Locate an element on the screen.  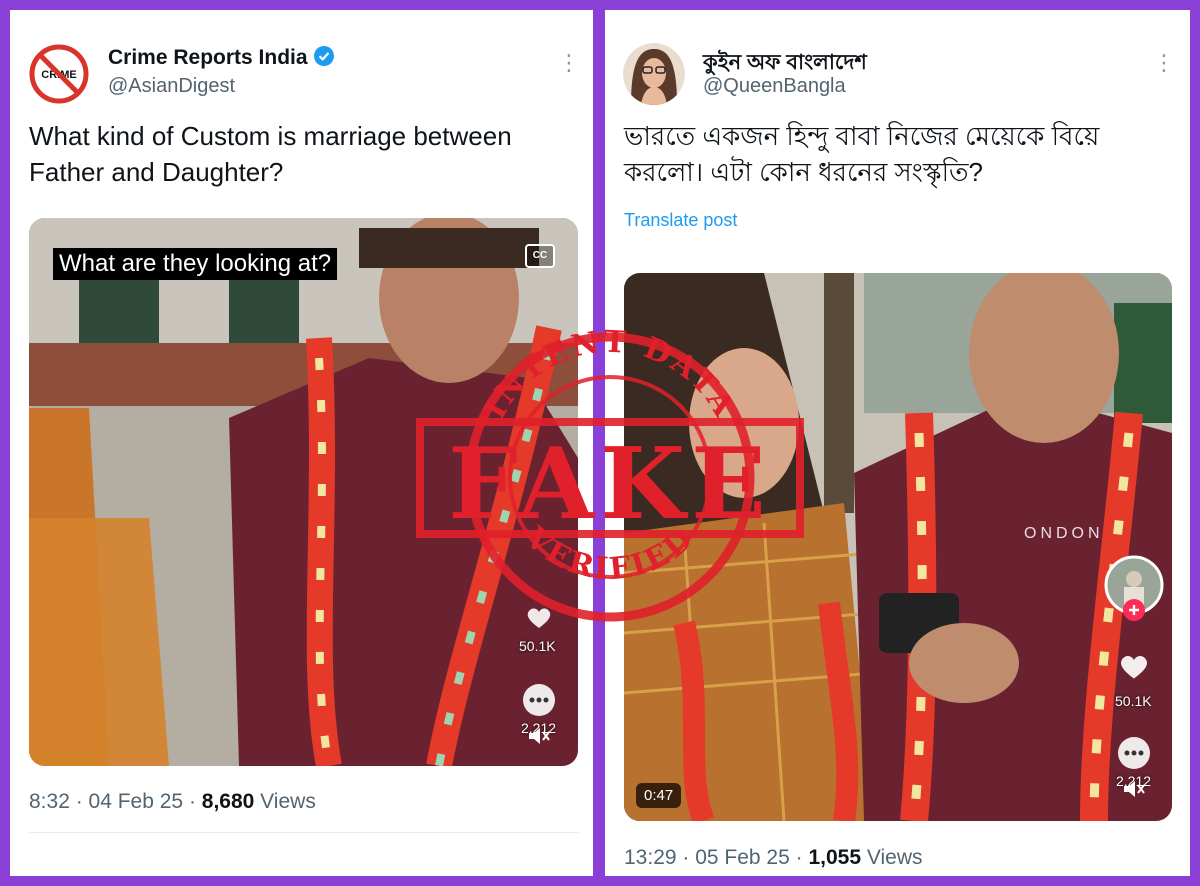
plus-icon is located at coordinates (1134, 610).